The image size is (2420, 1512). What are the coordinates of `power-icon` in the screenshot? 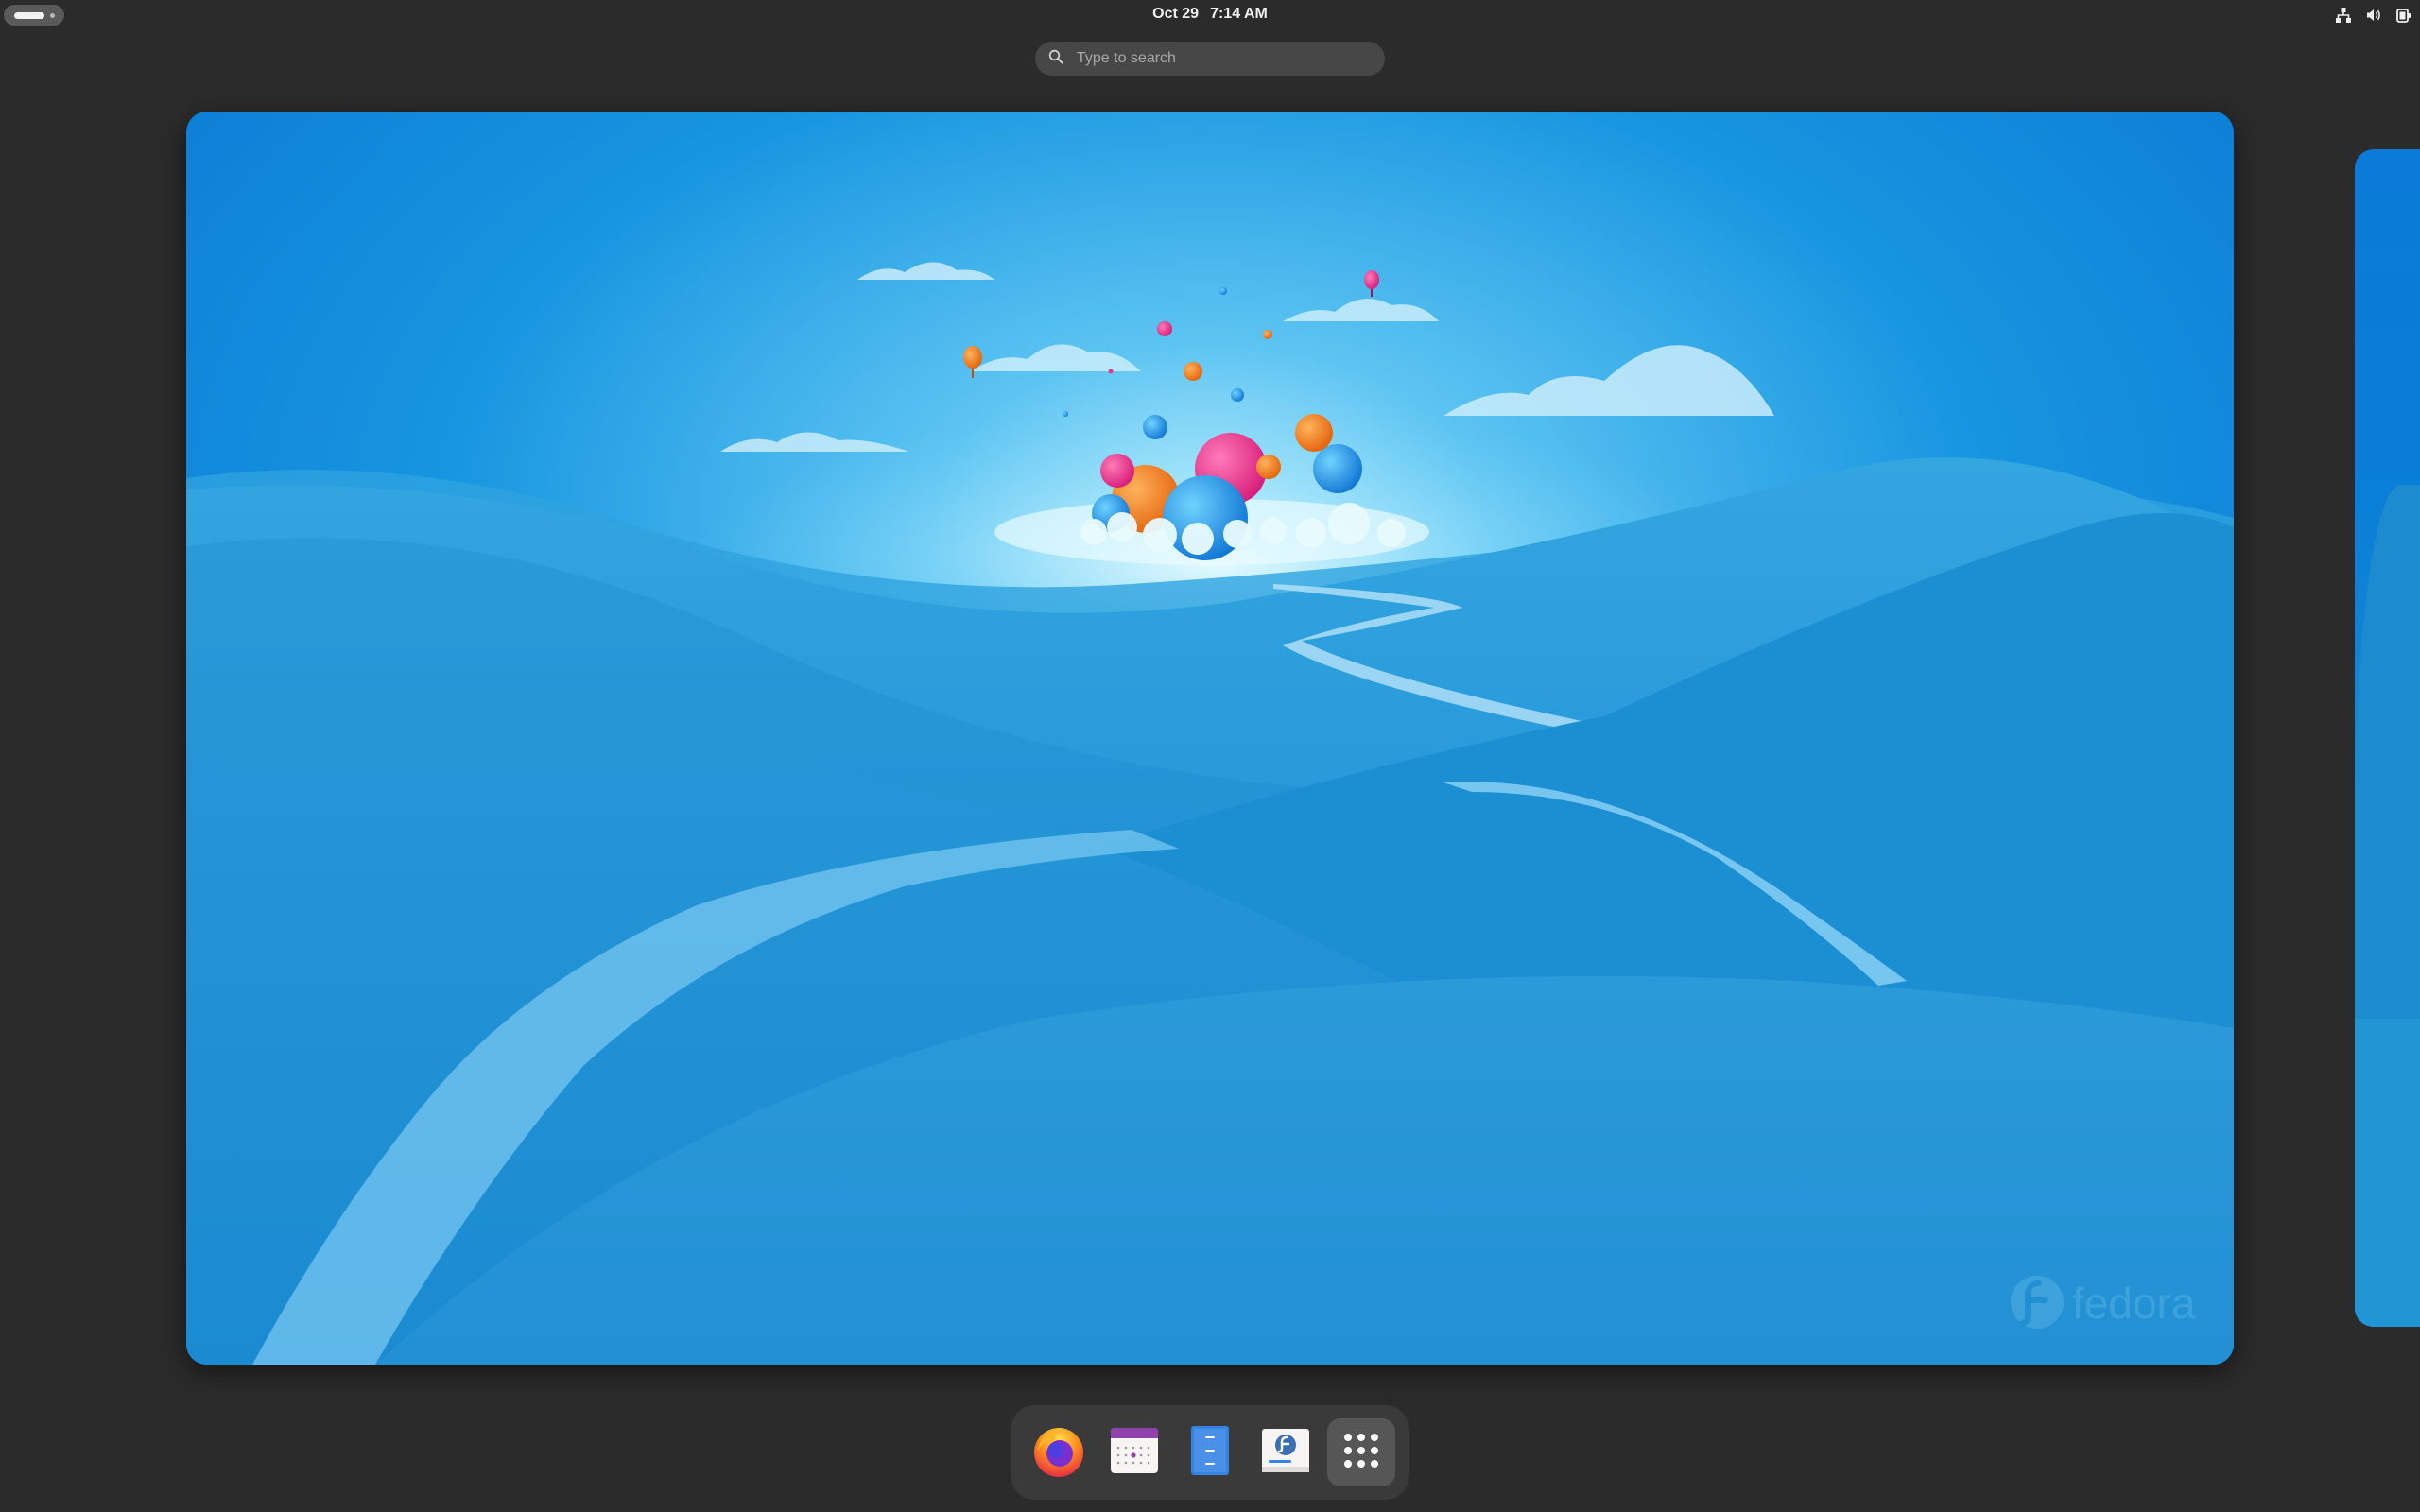 It's located at (2403, 15).